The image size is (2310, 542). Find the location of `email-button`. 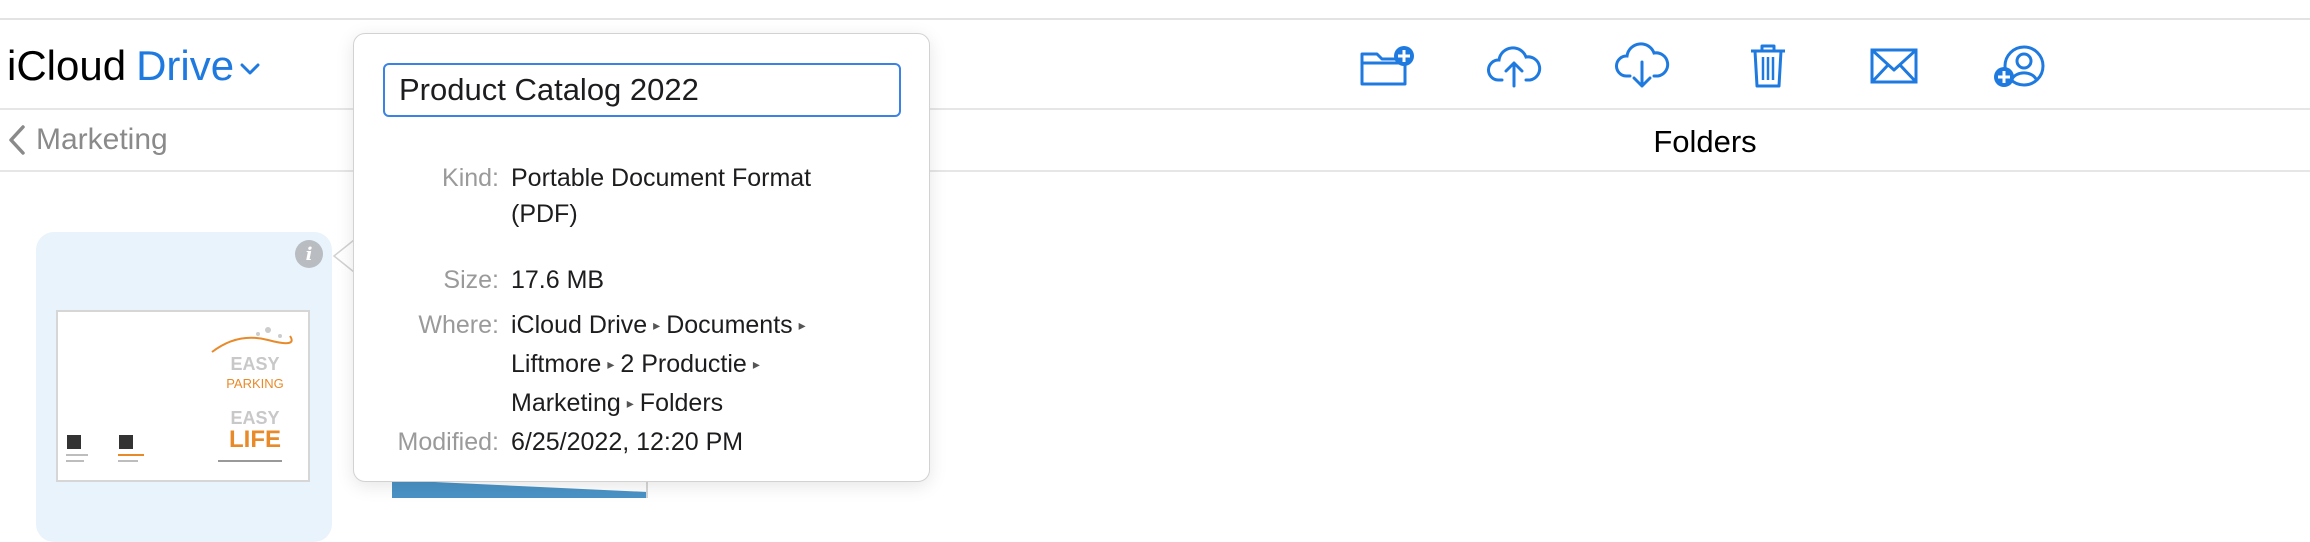

email-button is located at coordinates (1894, 66).